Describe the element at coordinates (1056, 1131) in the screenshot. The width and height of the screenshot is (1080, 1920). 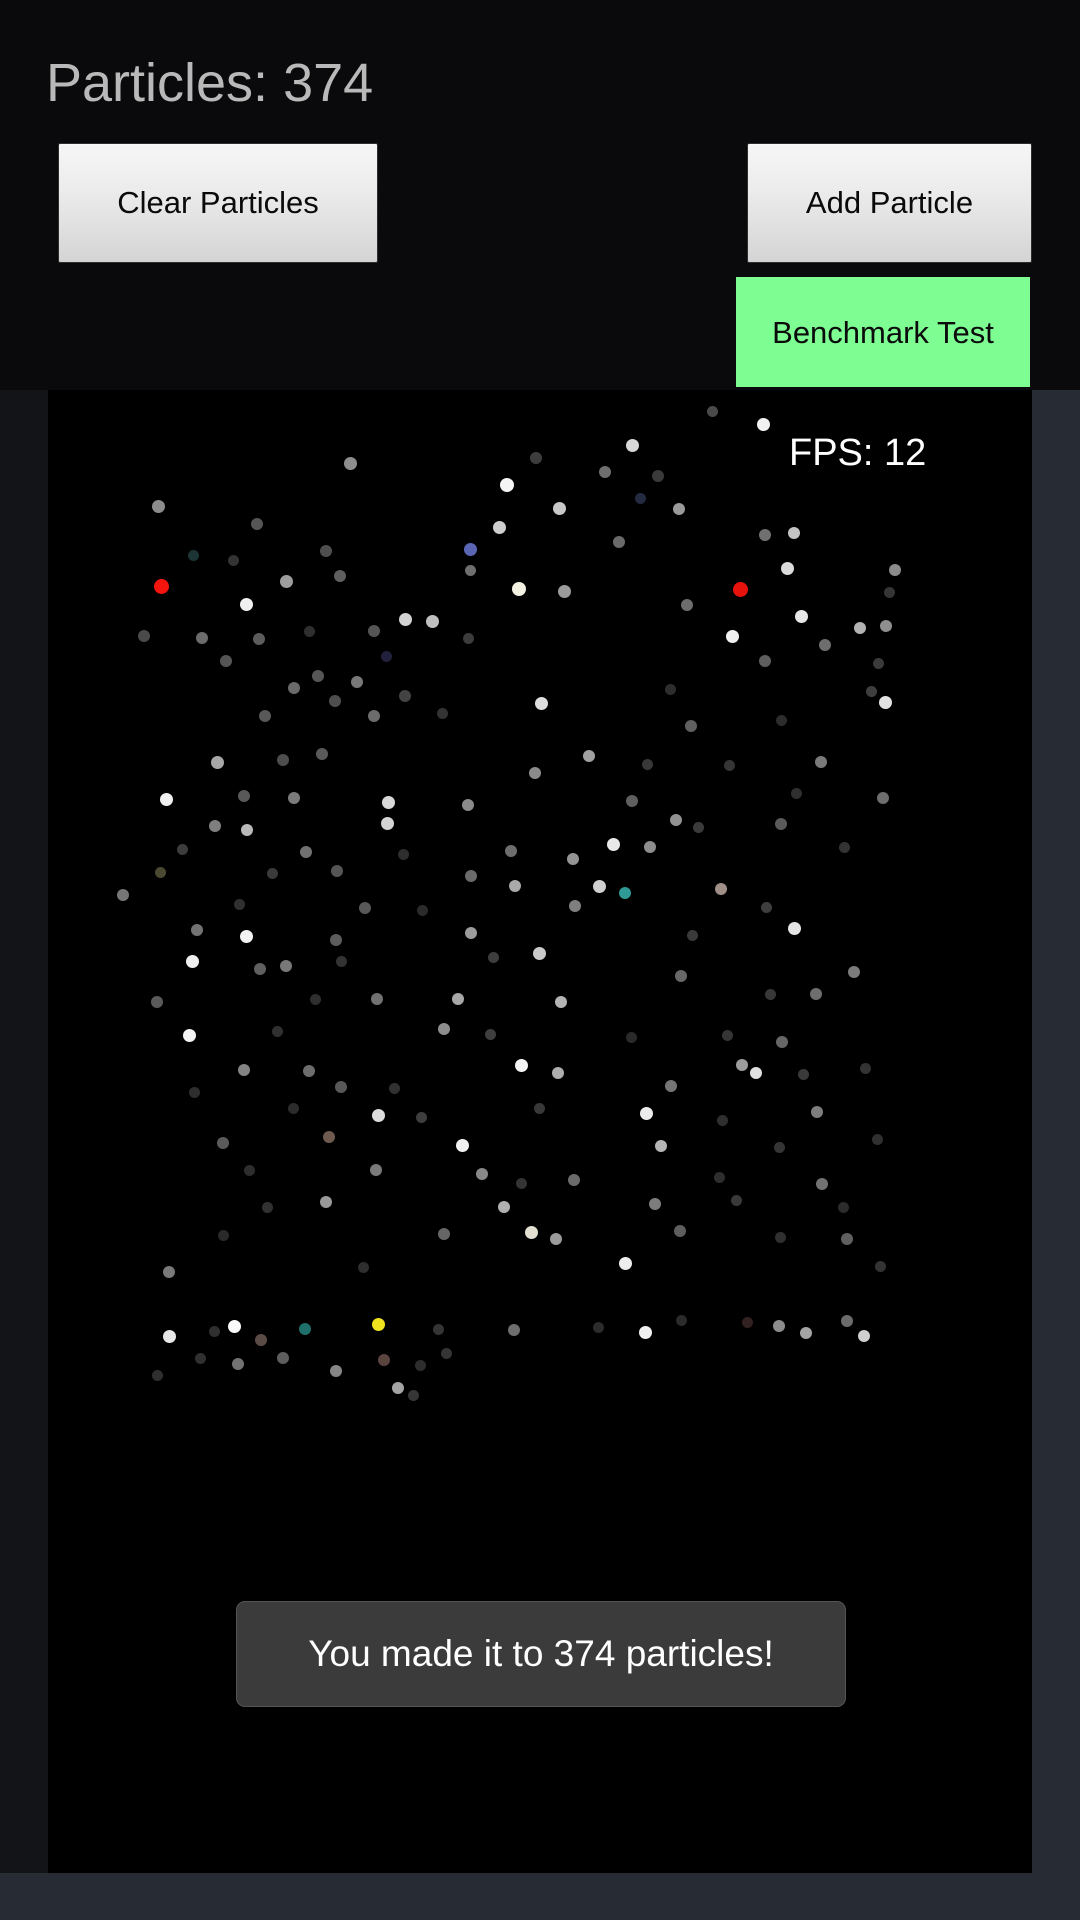
I see `right-chrome-strip` at that location.